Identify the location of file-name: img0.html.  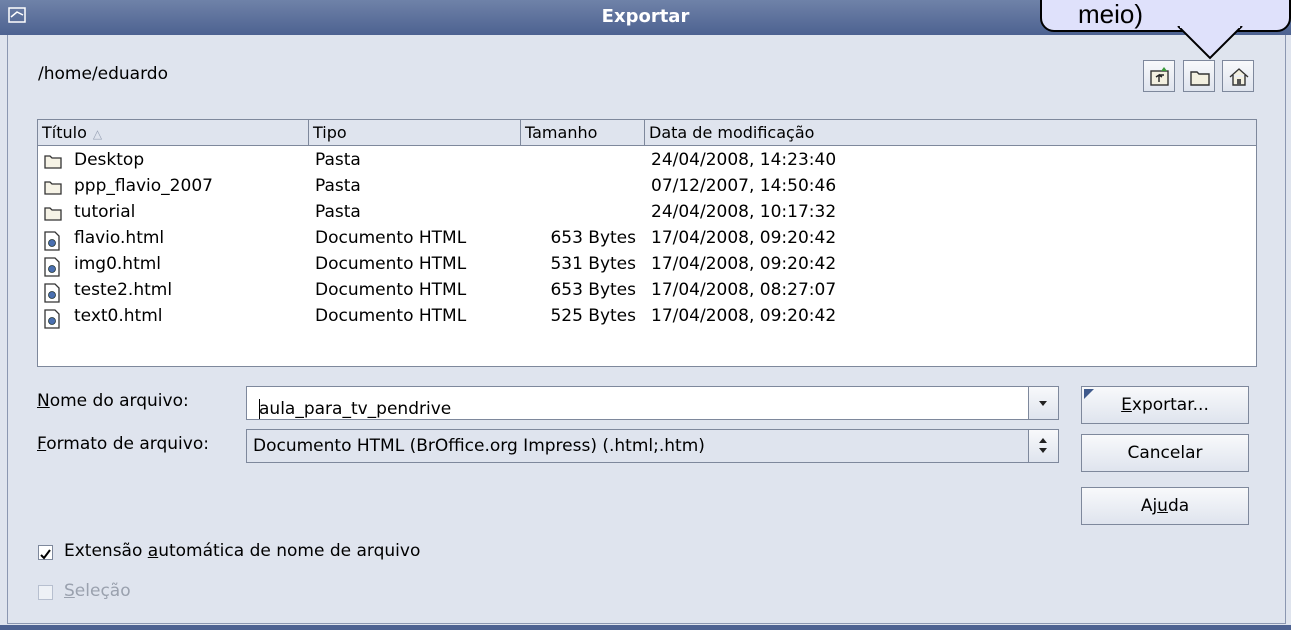
(118, 264).